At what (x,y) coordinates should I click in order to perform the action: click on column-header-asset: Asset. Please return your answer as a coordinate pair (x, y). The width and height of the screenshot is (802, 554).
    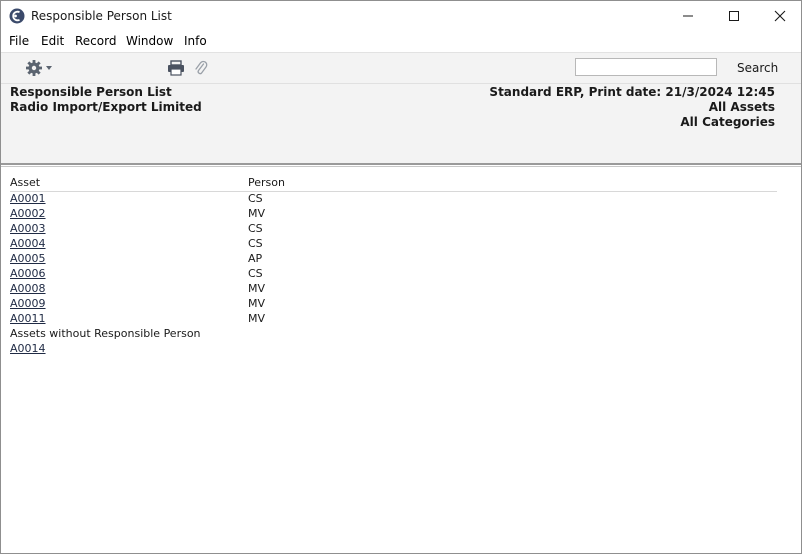
    Looking at the image, I should click on (25, 182).